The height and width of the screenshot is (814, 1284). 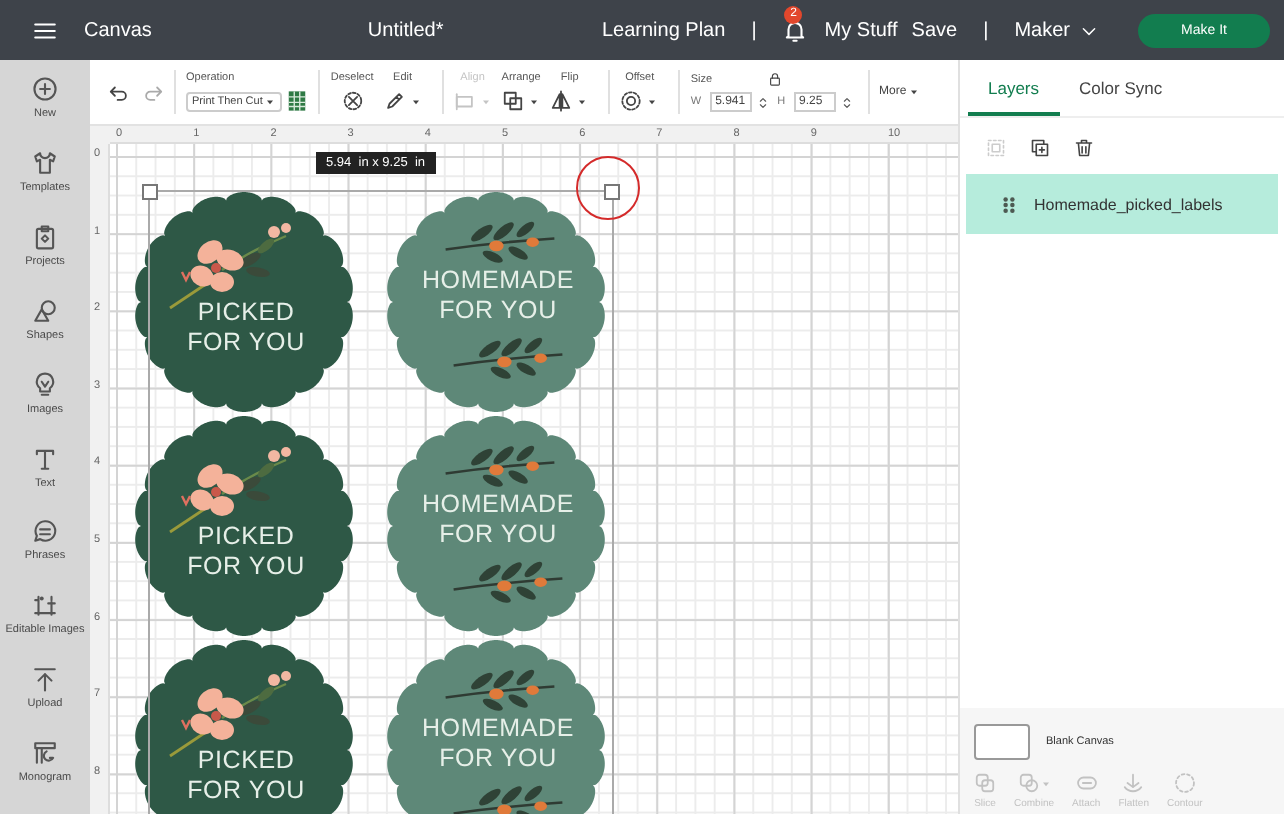 I want to click on pencil-icon, so click(x=394, y=101).